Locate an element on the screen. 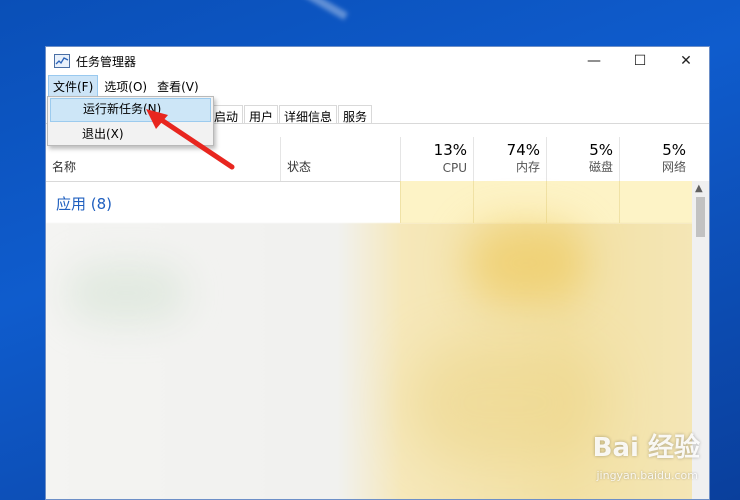 Image resolution: width=740 pixels, height=500 pixels. network-heat-cell is located at coordinates (656, 202).